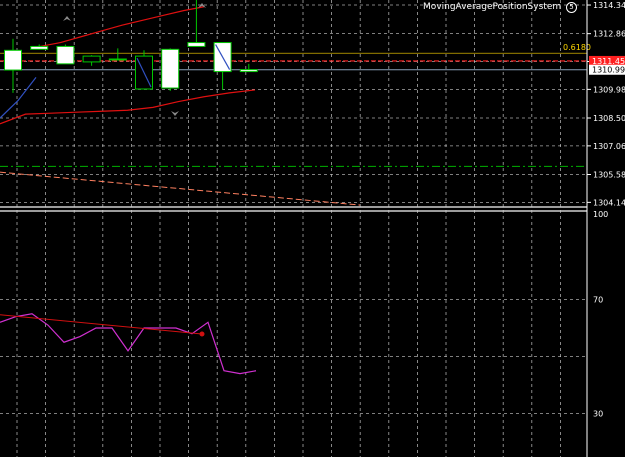 The image size is (625, 457). I want to click on price-tick-label: 1314.340, so click(609, 5).